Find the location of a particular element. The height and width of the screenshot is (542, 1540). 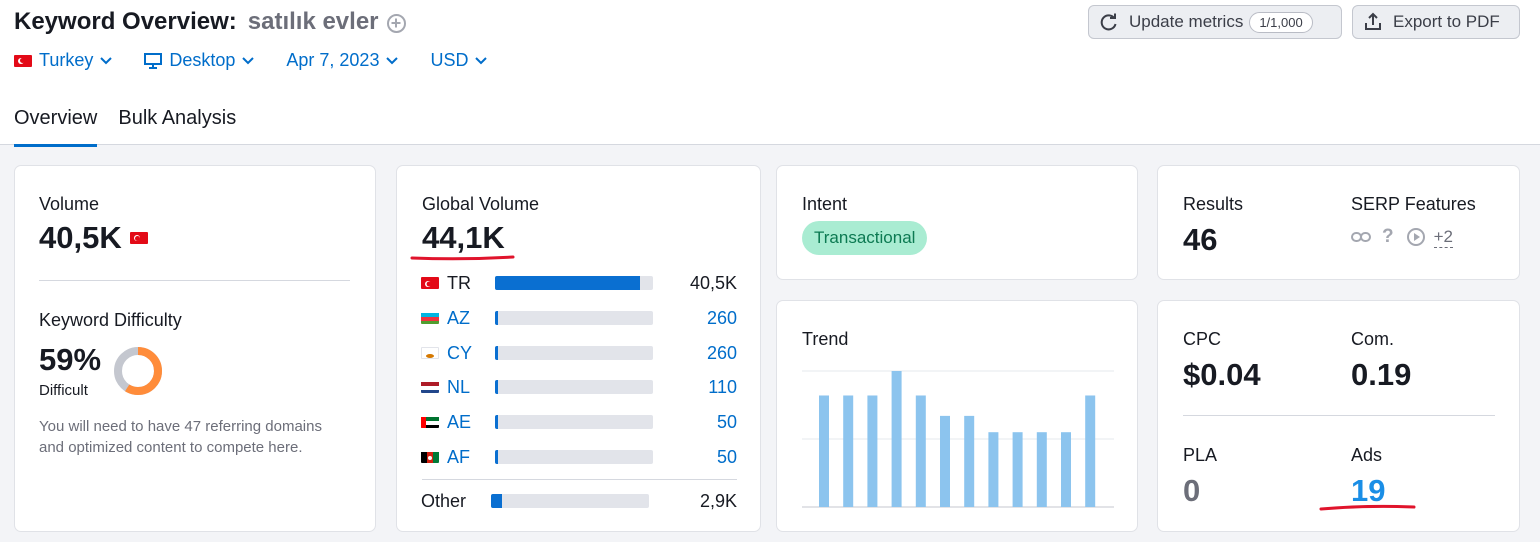

add-to-list-icon is located at coordinates (396, 23).